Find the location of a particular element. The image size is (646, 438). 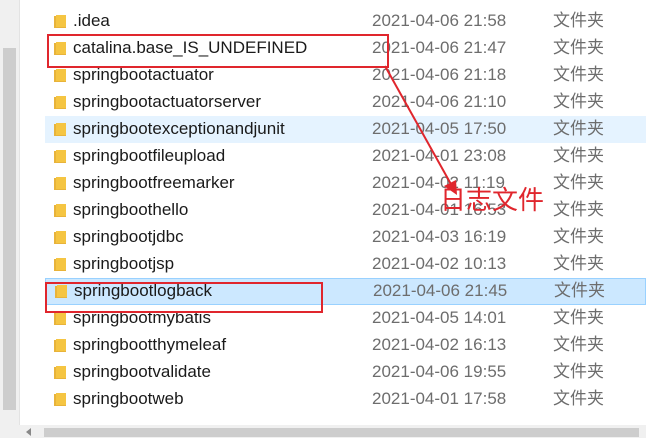

annotation-arrow is located at coordinates (420, 130).